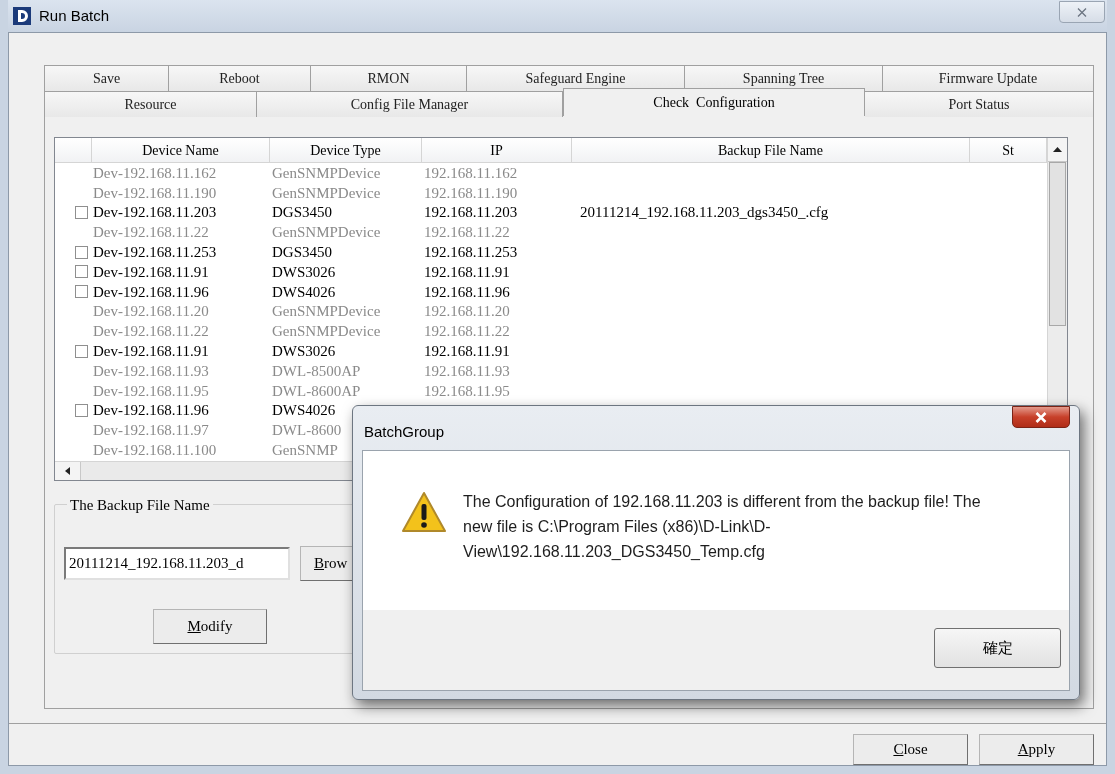 This screenshot has height=774, width=1115. I want to click on left-arrow-icon, so click(67, 471).